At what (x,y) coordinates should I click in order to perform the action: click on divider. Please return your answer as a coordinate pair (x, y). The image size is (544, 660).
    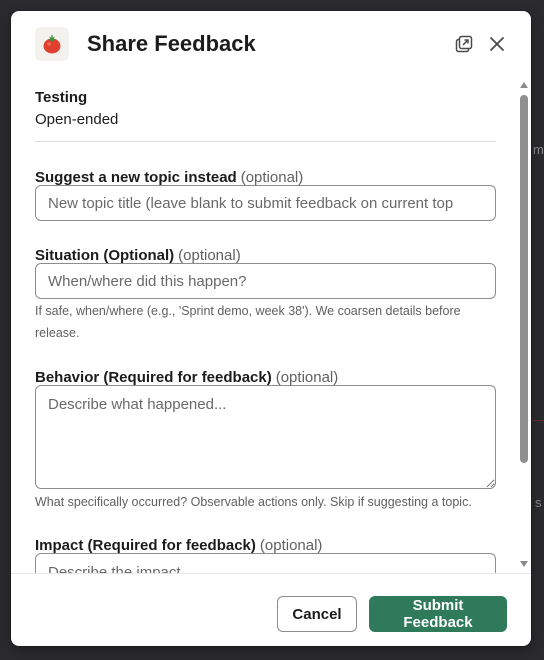
    Looking at the image, I should click on (265, 141).